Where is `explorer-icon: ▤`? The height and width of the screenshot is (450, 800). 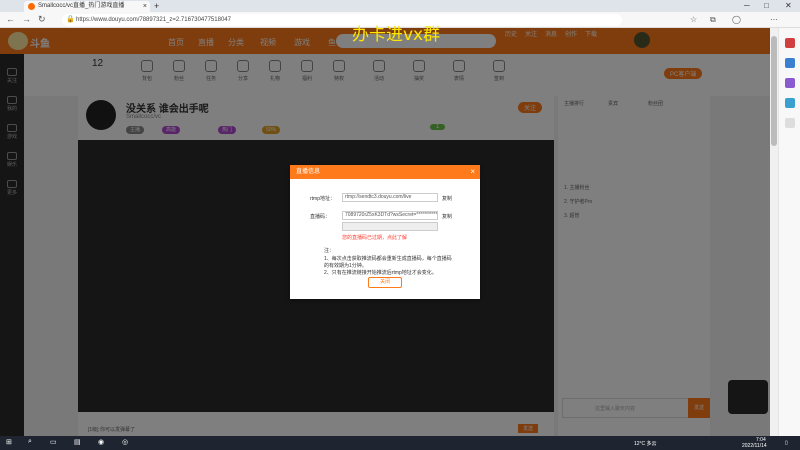 explorer-icon: ▤ is located at coordinates (77, 442).